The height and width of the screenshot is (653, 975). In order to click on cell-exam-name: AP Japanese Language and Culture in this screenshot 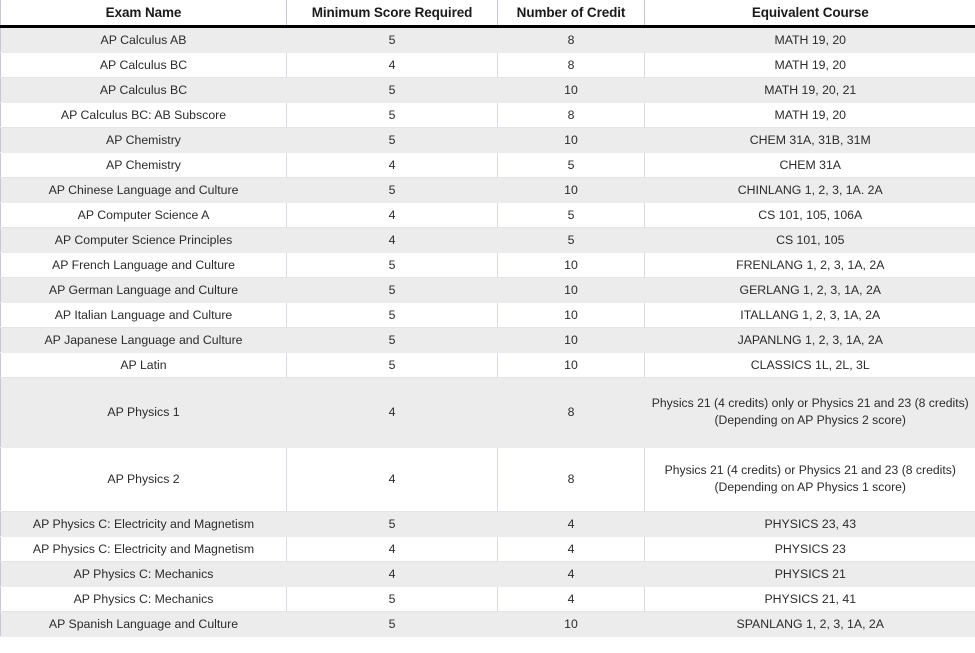, I will do `click(143, 340)`.